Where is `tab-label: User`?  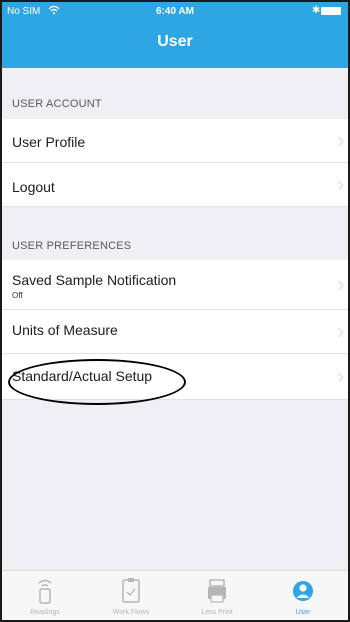 tab-label: User is located at coordinates (303, 612).